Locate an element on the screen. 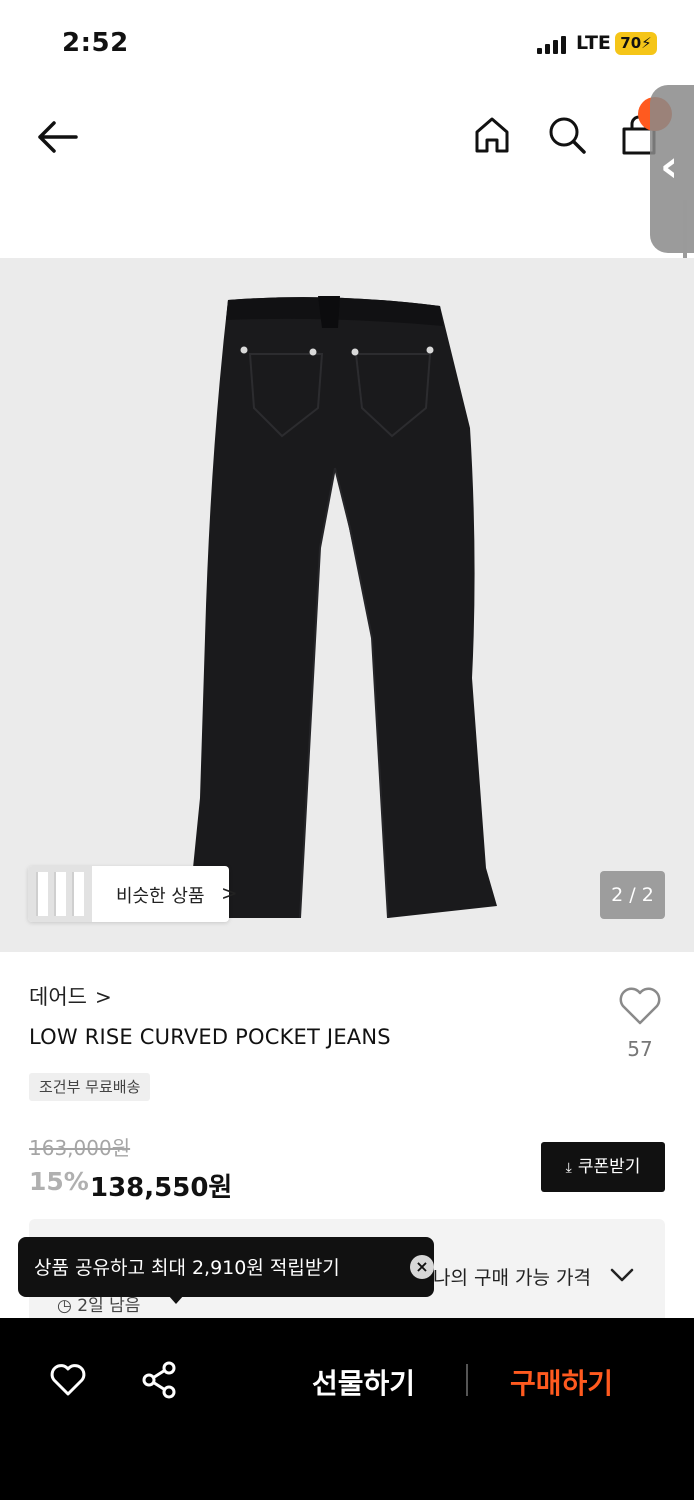  bottom-action-bar: 선물하기 구매하기 is located at coordinates (347, 1409).